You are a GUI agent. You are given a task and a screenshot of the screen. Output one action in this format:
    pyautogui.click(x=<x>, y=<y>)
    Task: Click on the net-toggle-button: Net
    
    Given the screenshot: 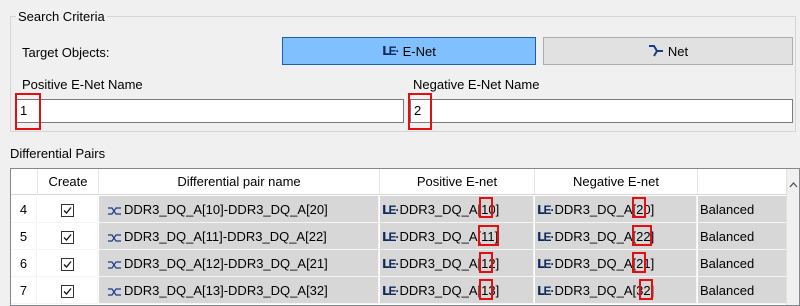 What is the action you would take?
    pyautogui.click(x=668, y=51)
    